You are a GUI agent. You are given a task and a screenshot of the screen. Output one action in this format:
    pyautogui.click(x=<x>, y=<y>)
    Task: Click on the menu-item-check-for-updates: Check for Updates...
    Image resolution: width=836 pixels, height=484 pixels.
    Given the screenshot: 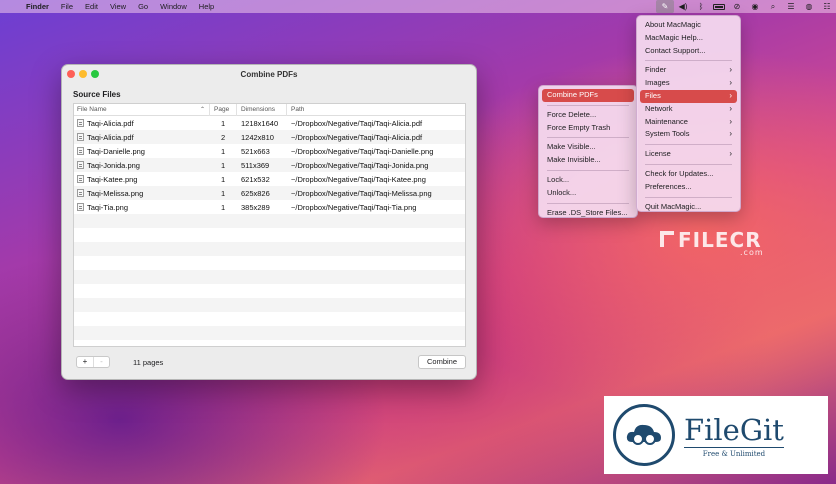 What is the action you would take?
    pyautogui.click(x=688, y=174)
    